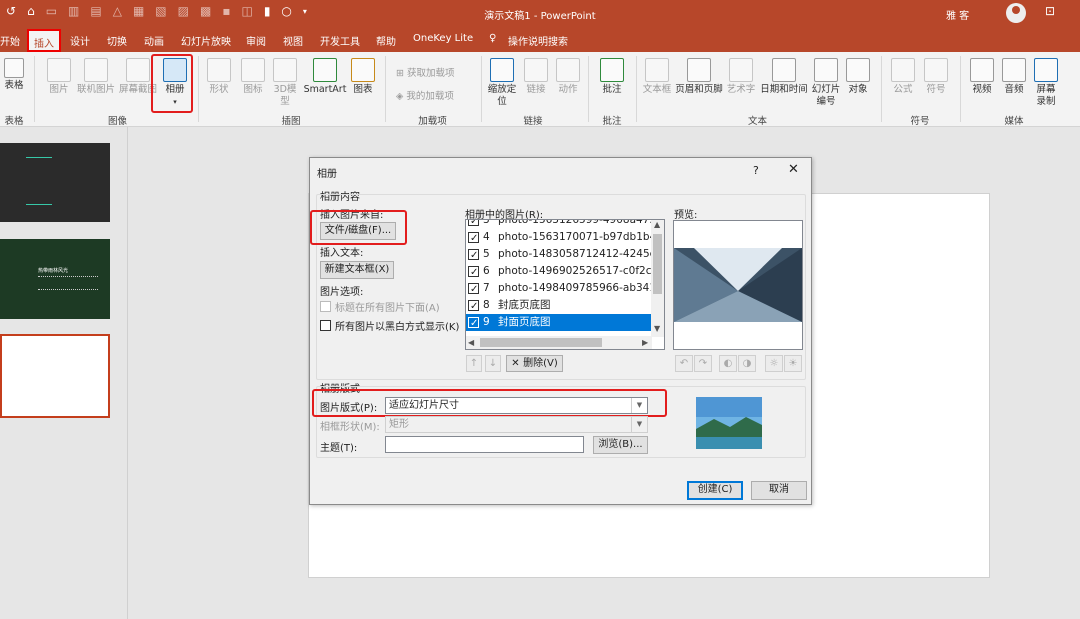  What do you see at coordinates (793, 169) in the screenshot?
I see `close-icon: ✕` at bounding box center [793, 169].